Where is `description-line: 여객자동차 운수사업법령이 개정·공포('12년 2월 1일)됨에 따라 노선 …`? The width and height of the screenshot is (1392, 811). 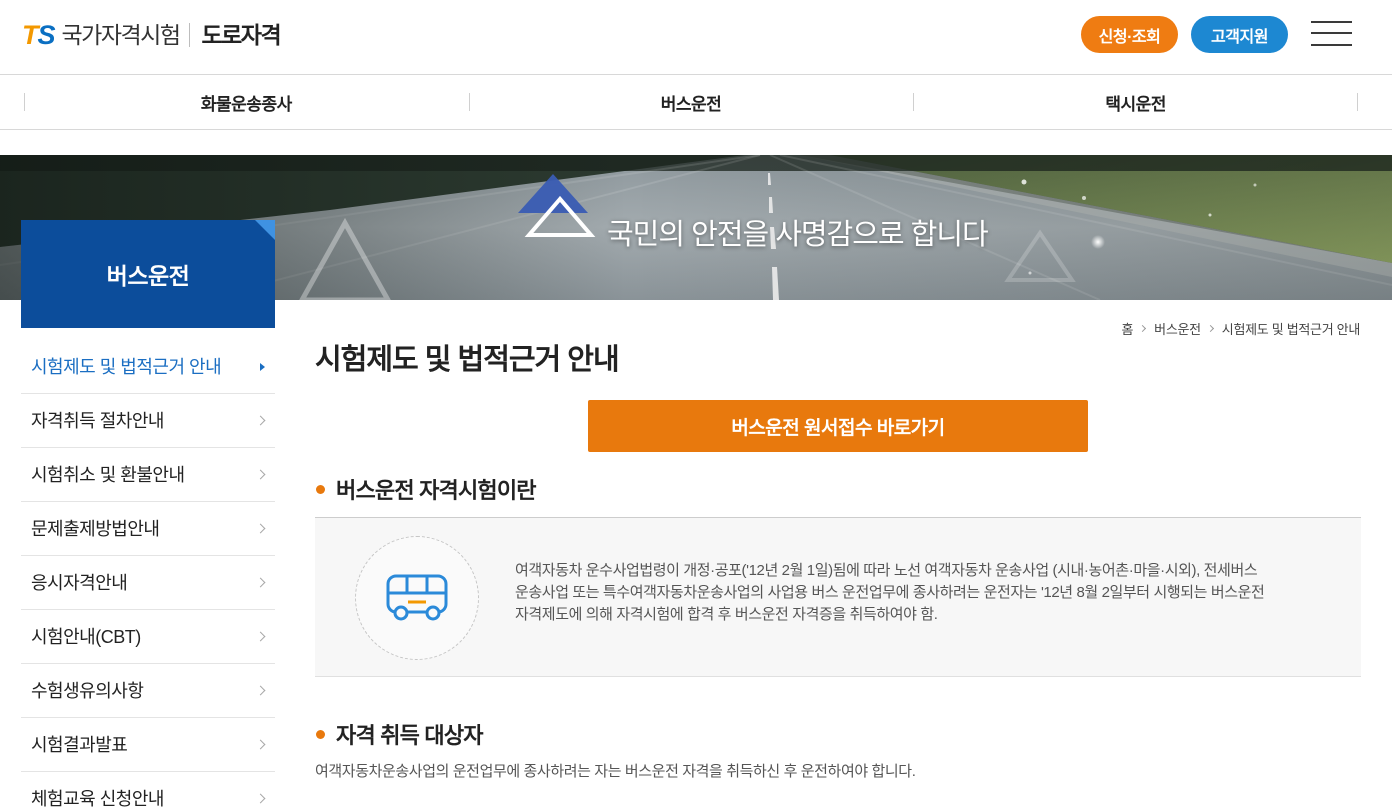
description-line: 여객자동차 운수사업법령이 개정·공포('12년 2월 1일)됨에 따라 노선 … is located at coordinates (886, 570).